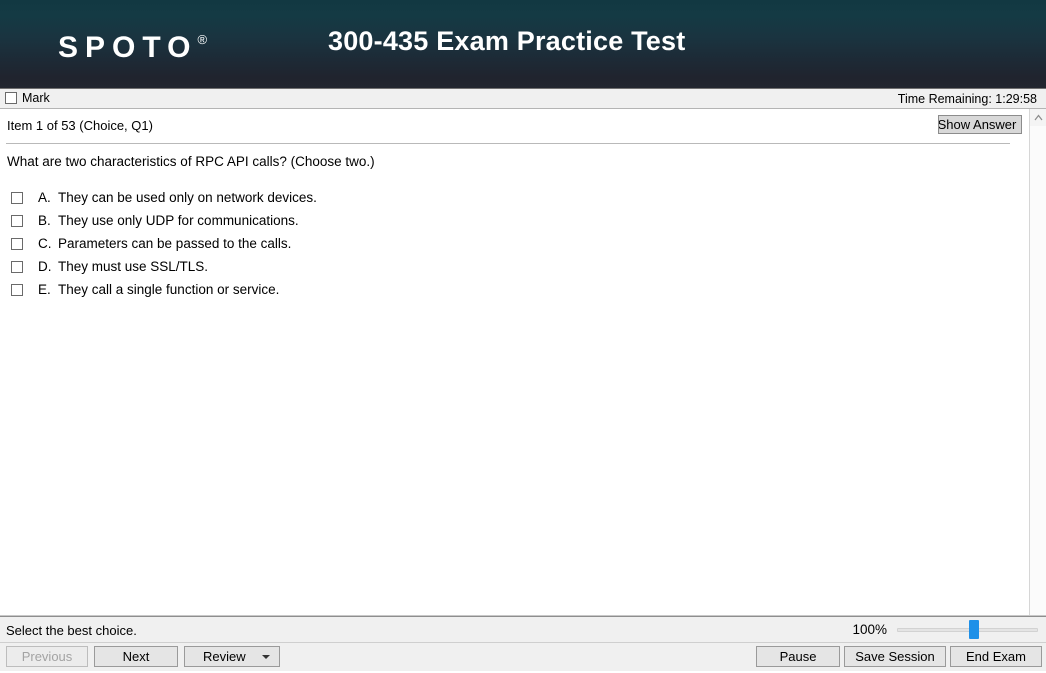  Describe the element at coordinates (996, 656) in the screenshot. I see `end-exam-button: End Exam` at that location.